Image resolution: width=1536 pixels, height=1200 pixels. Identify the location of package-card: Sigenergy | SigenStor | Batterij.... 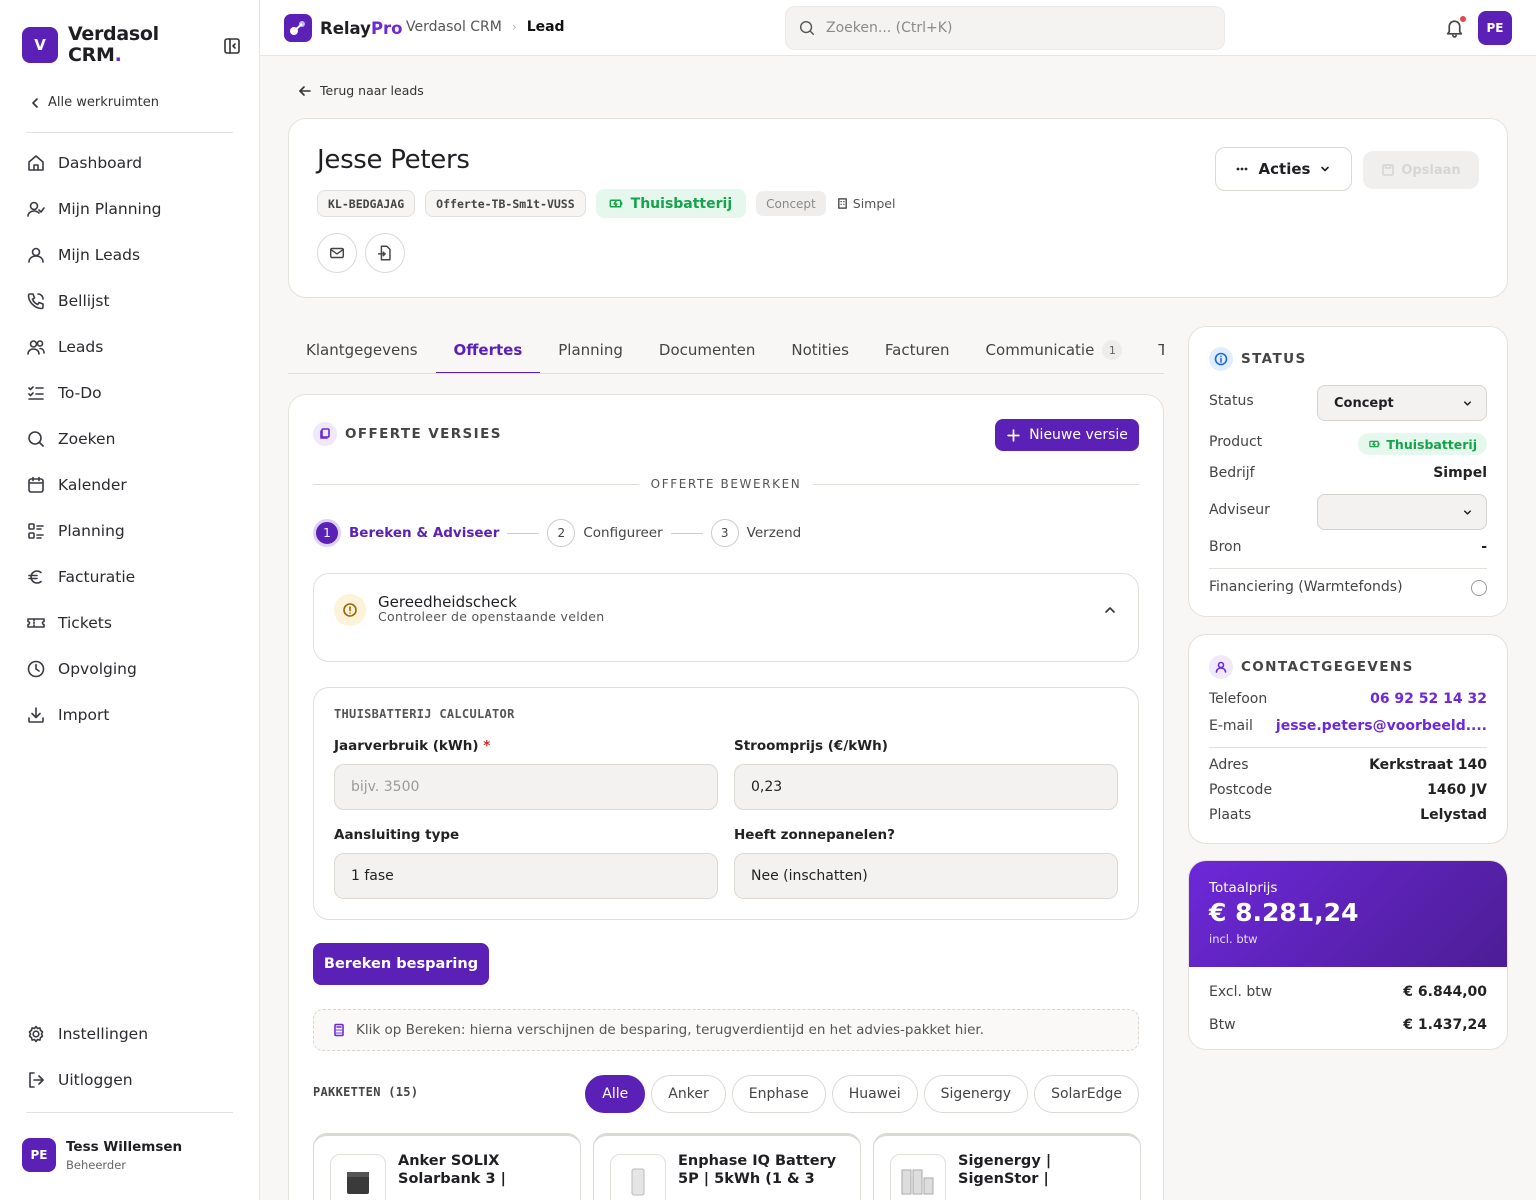
(1007, 1166).